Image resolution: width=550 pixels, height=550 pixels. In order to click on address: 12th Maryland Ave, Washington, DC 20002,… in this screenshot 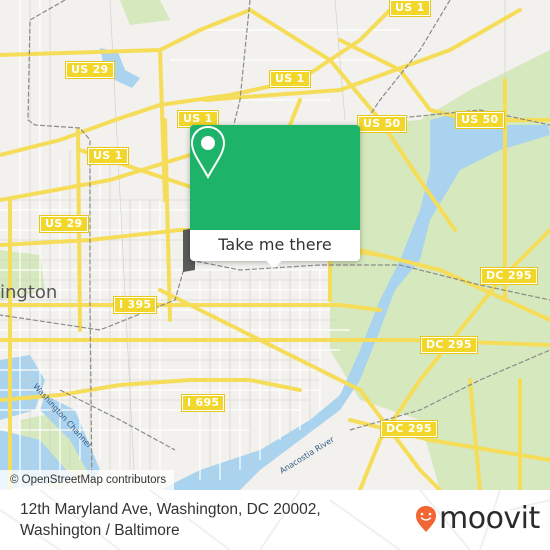, I will do `click(170, 520)`.